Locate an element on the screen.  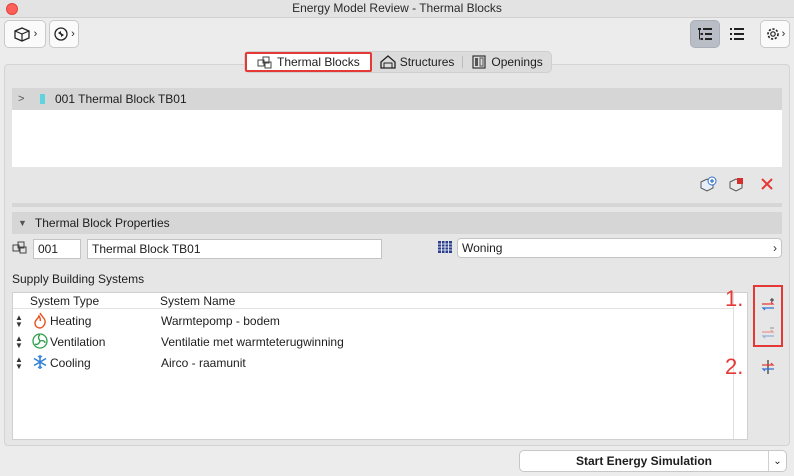
system-name: Ventilatie met warmteterugwinning is located at coordinates (252, 341).